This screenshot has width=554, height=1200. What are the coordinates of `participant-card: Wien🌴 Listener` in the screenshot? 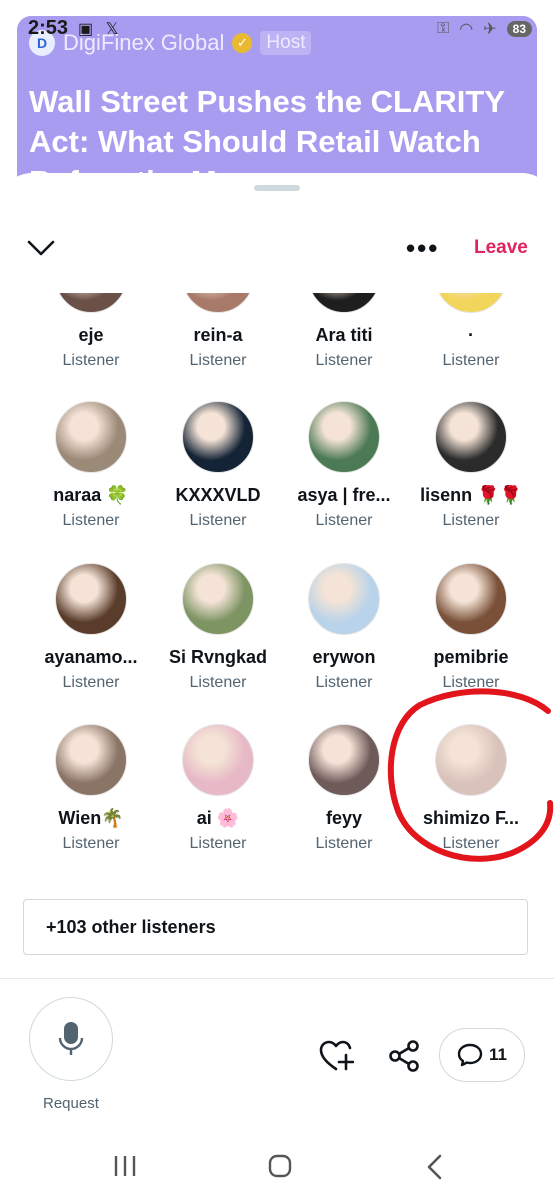 It's located at (91, 788).